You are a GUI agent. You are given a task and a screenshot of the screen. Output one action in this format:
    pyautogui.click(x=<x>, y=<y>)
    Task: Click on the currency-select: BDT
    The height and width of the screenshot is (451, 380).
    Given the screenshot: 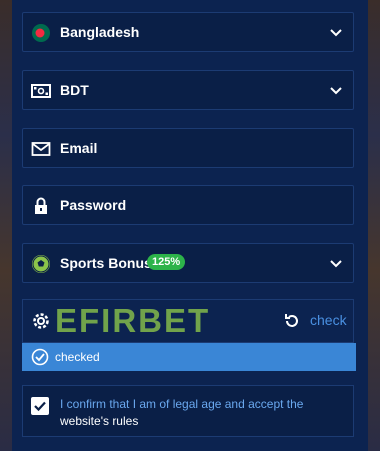 What is the action you would take?
    pyautogui.click(x=188, y=90)
    